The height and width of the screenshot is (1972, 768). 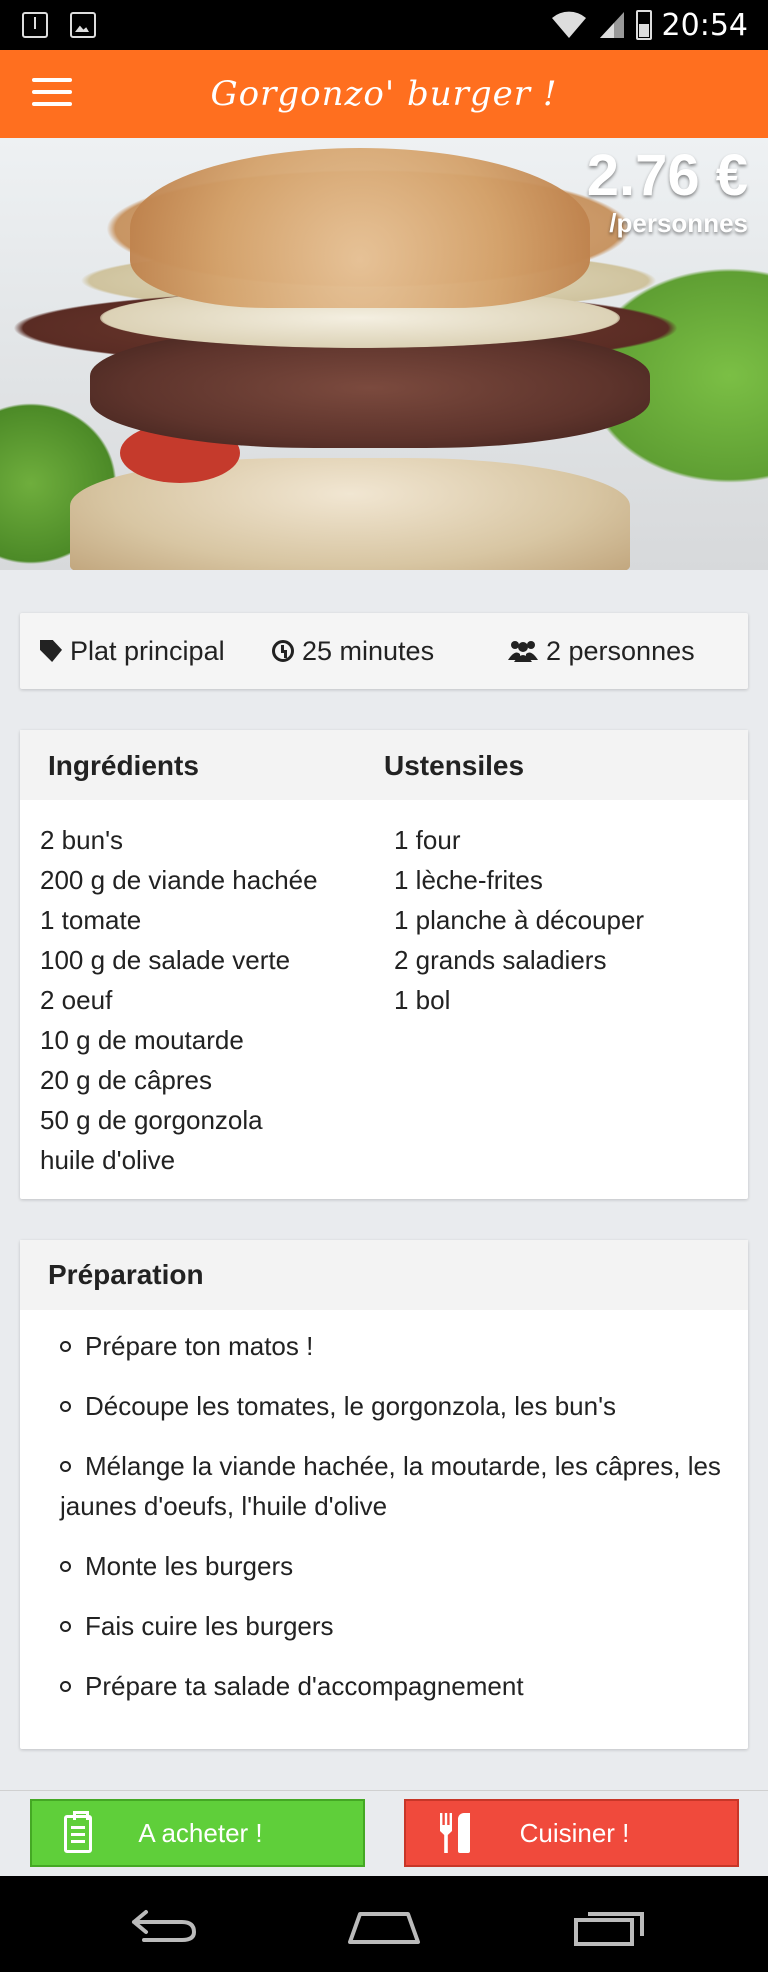 What do you see at coordinates (704, 25) in the screenshot?
I see `status-time: 20:54` at bounding box center [704, 25].